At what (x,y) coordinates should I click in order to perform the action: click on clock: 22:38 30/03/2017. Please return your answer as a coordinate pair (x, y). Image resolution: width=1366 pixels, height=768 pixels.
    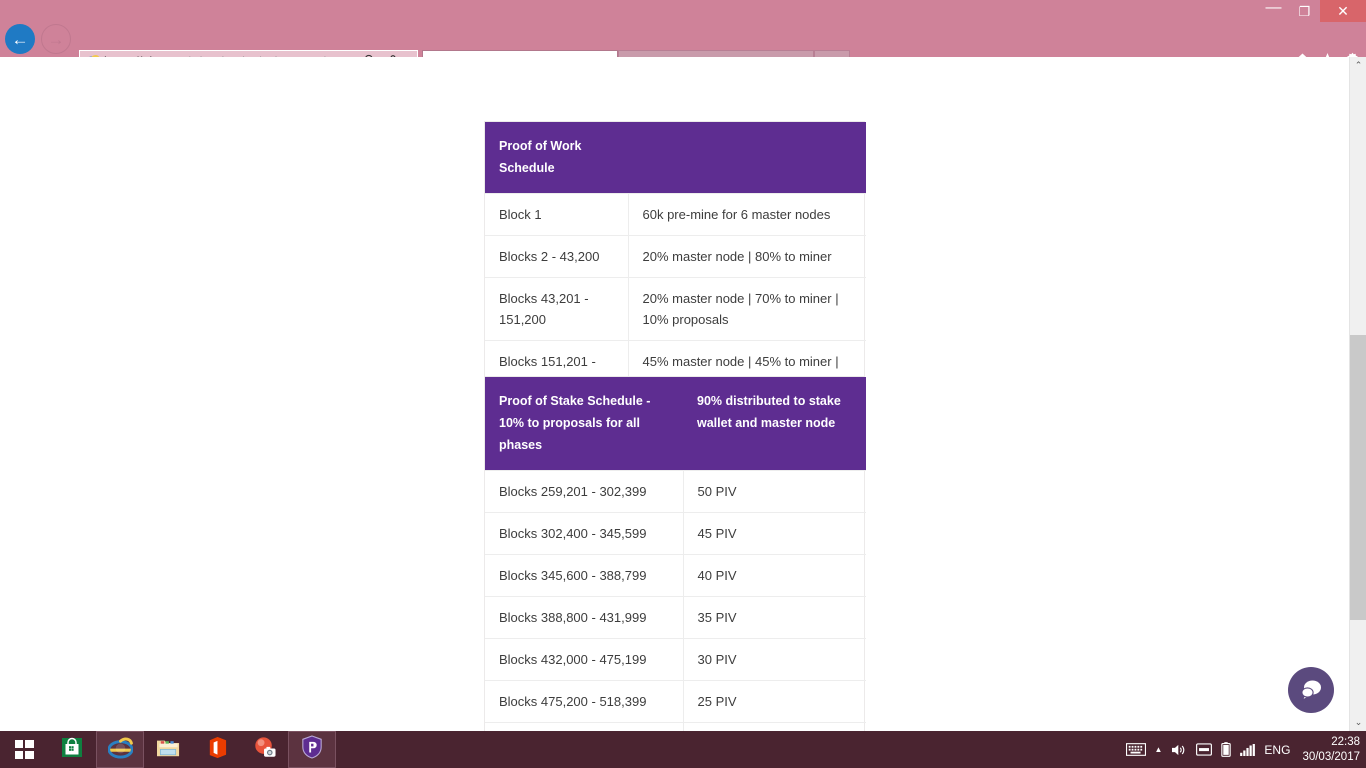
    Looking at the image, I should click on (1329, 750).